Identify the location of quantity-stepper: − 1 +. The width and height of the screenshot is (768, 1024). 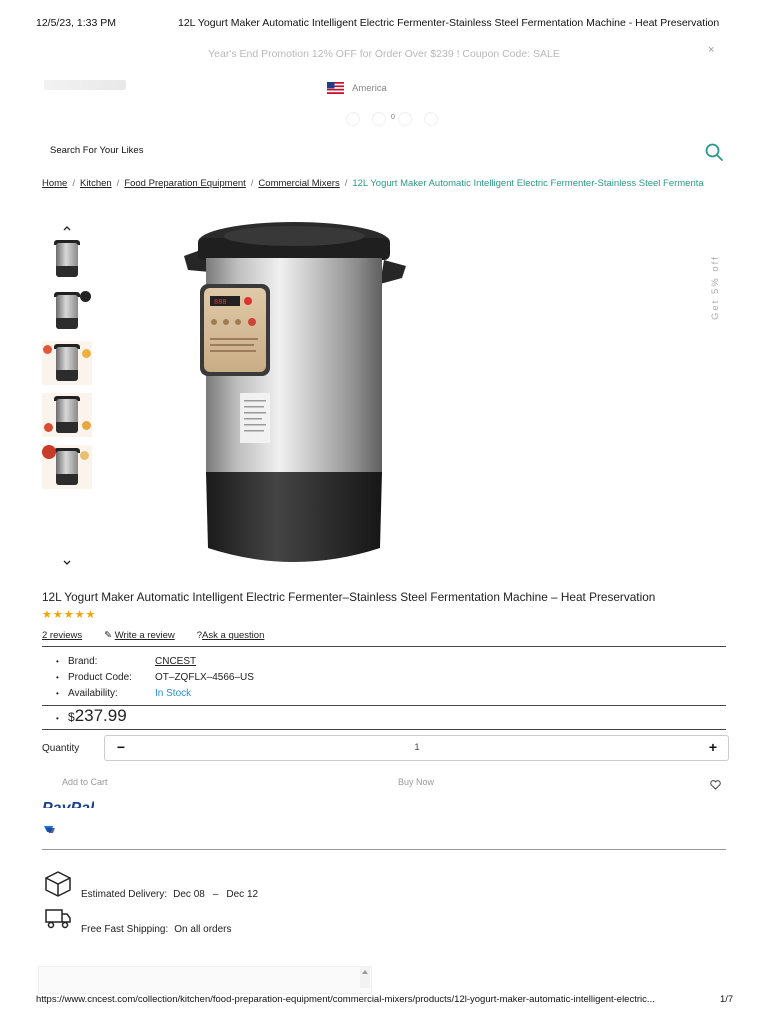
(416, 748).